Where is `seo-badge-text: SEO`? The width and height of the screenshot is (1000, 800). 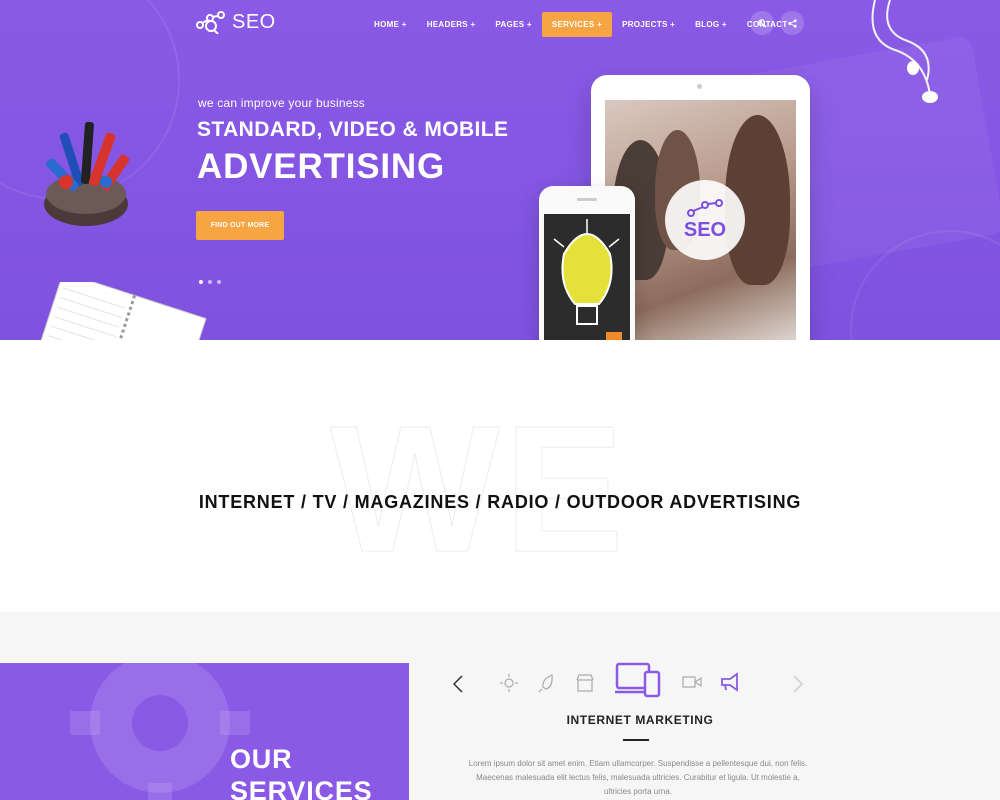
seo-badge-text: SEO is located at coordinates (705, 229).